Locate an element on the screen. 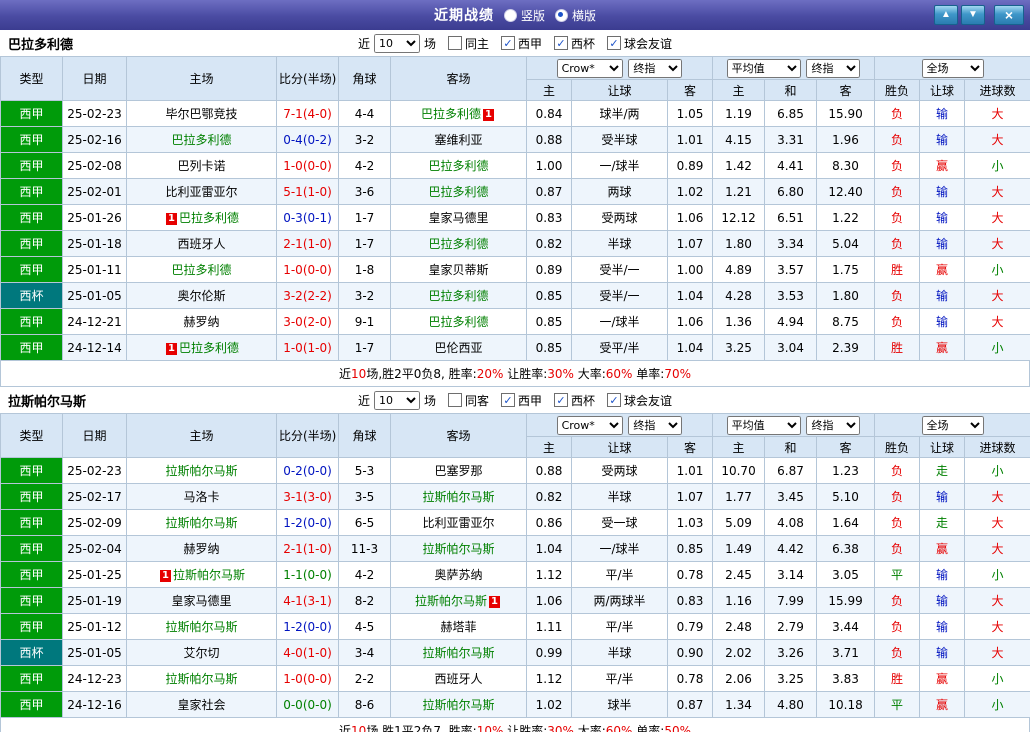 Image resolution: width=1030 pixels, height=732 pixels. away-team: 皇家马德里 is located at coordinates (458, 217).